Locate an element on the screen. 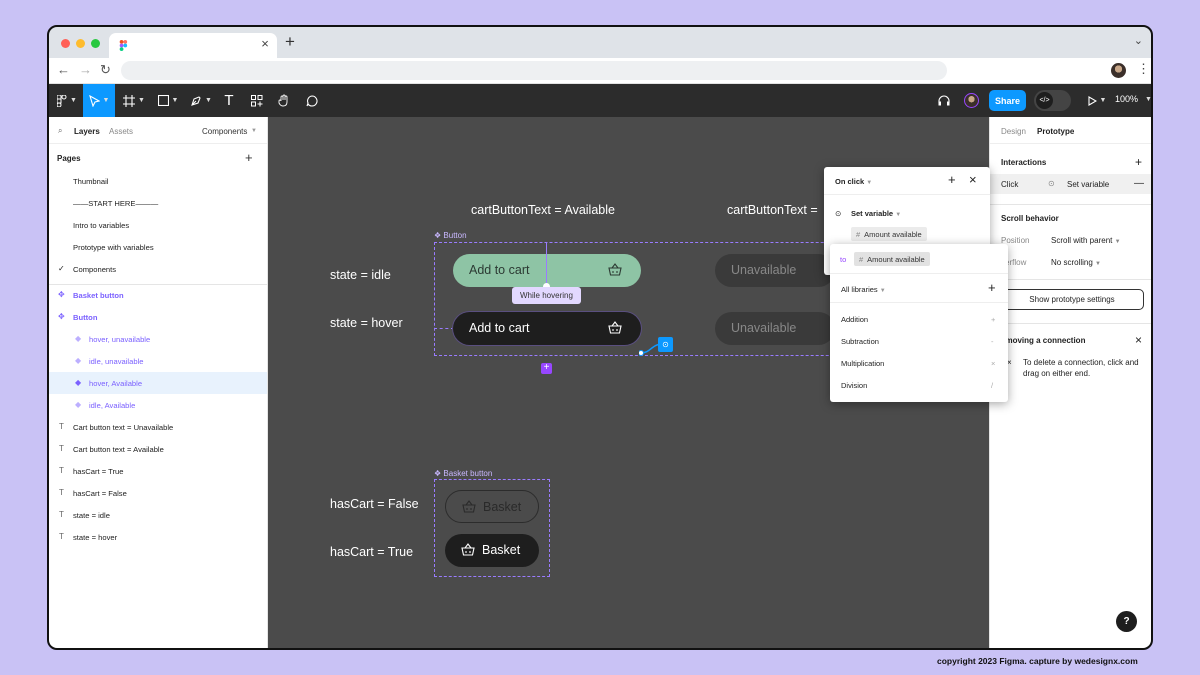 This screenshot has width=1200, height=675. tab-list-chevron-icon: ⌄ is located at coordinates (1138, 40).